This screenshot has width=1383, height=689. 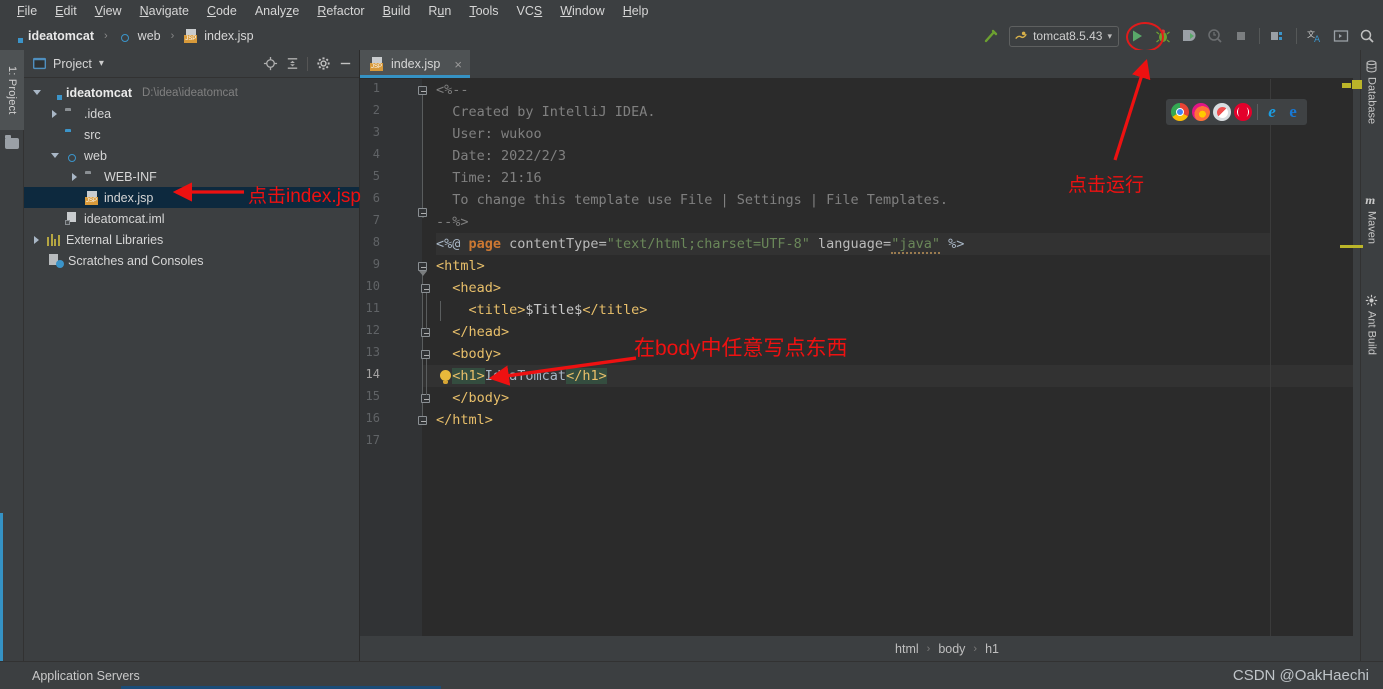 What do you see at coordinates (483, 11) in the screenshot?
I see `menu-tools: Tools` at bounding box center [483, 11].